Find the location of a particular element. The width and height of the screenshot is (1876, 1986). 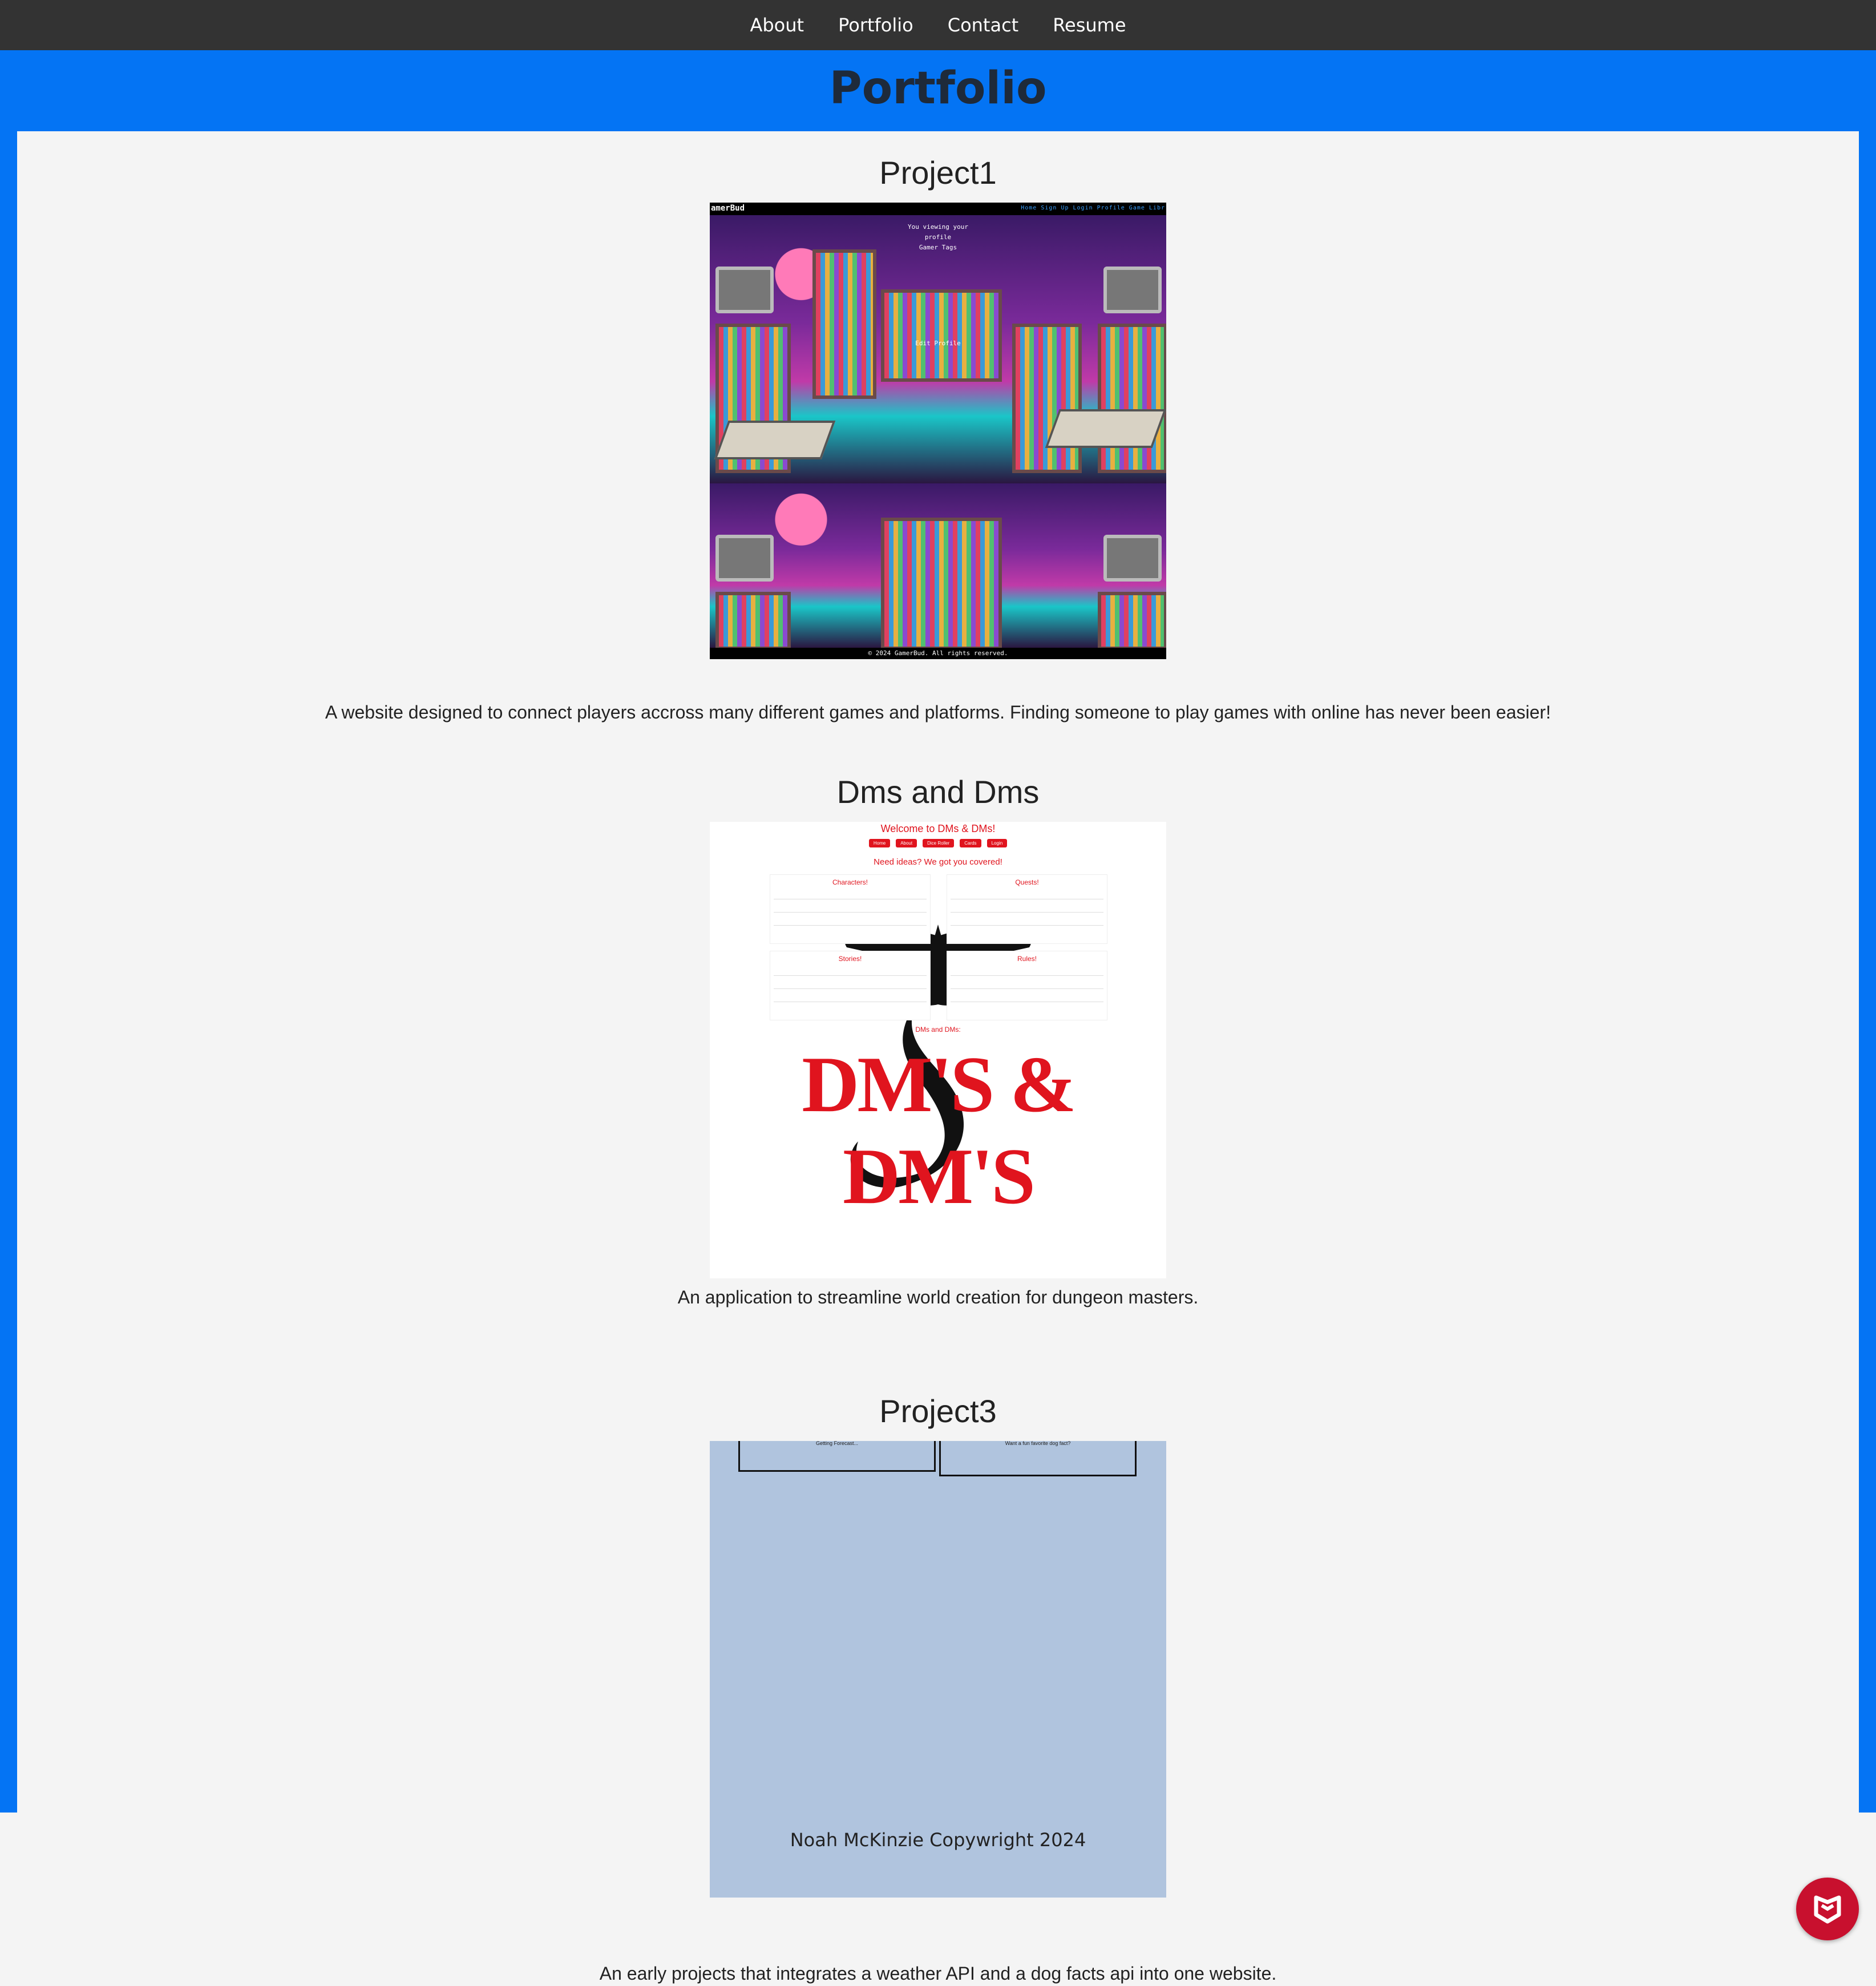

dog-fact-card: Want a fun favorite dog fact? is located at coordinates (1038, 1458).